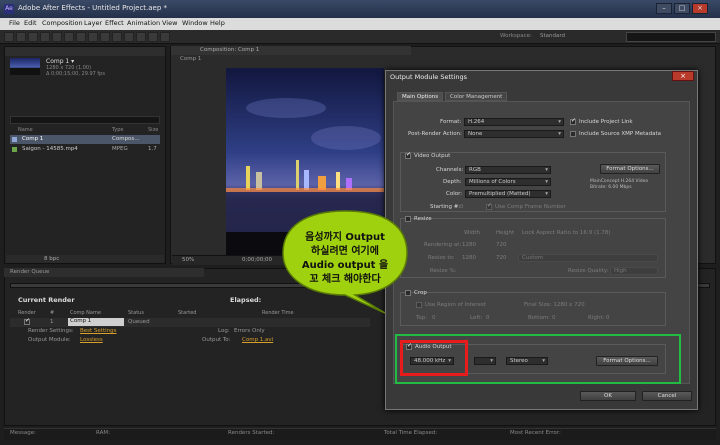  Describe the element at coordinates (139, 322) in the screenshot. I see `render-item-status: Queued` at that location.